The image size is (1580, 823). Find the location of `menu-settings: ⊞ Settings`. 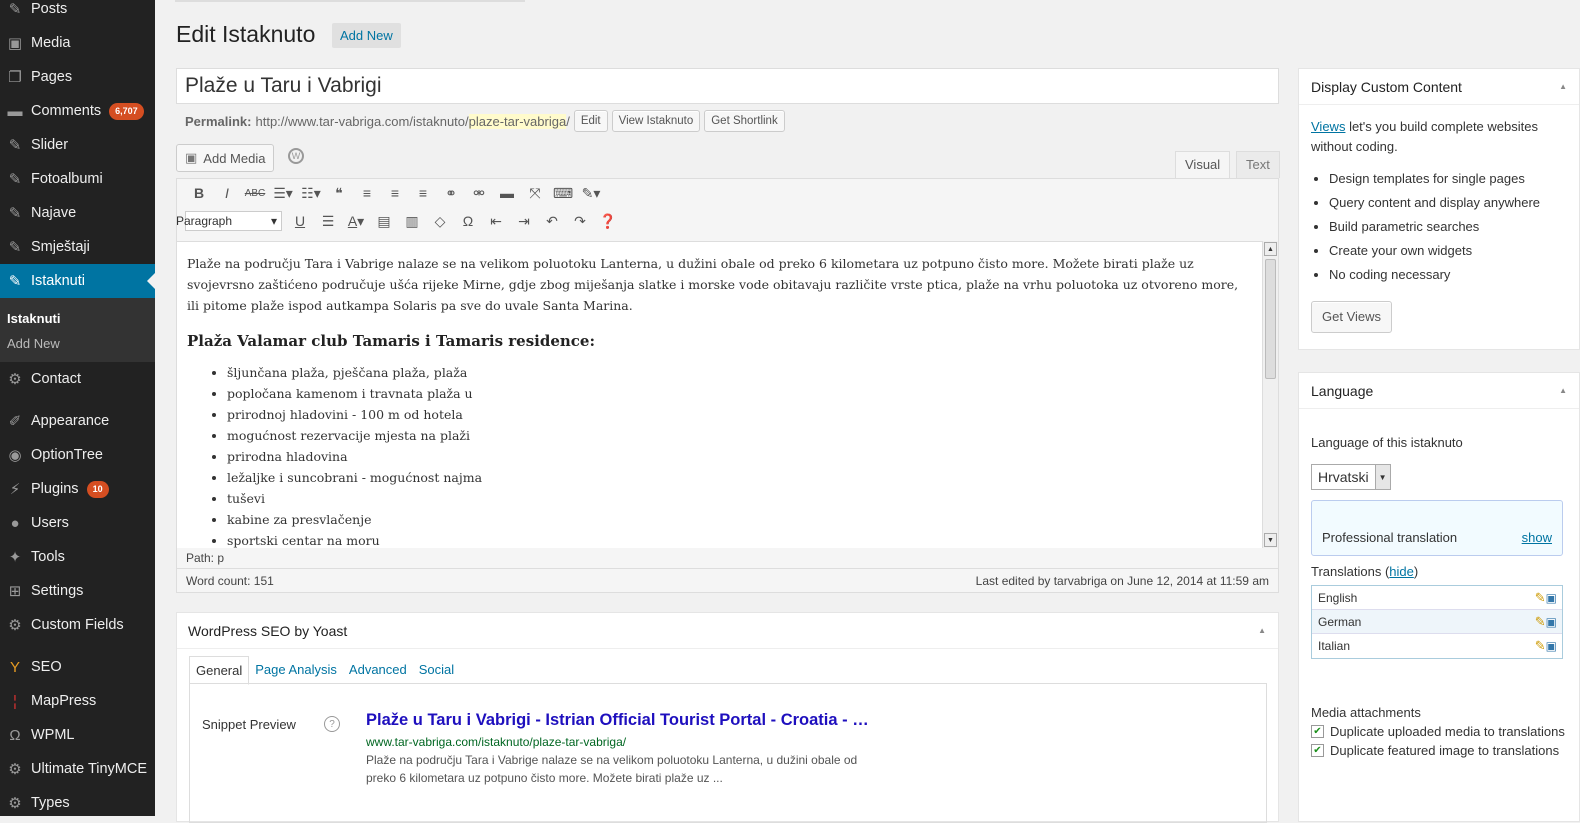

menu-settings: ⊞ Settings is located at coordinates (77, 591).